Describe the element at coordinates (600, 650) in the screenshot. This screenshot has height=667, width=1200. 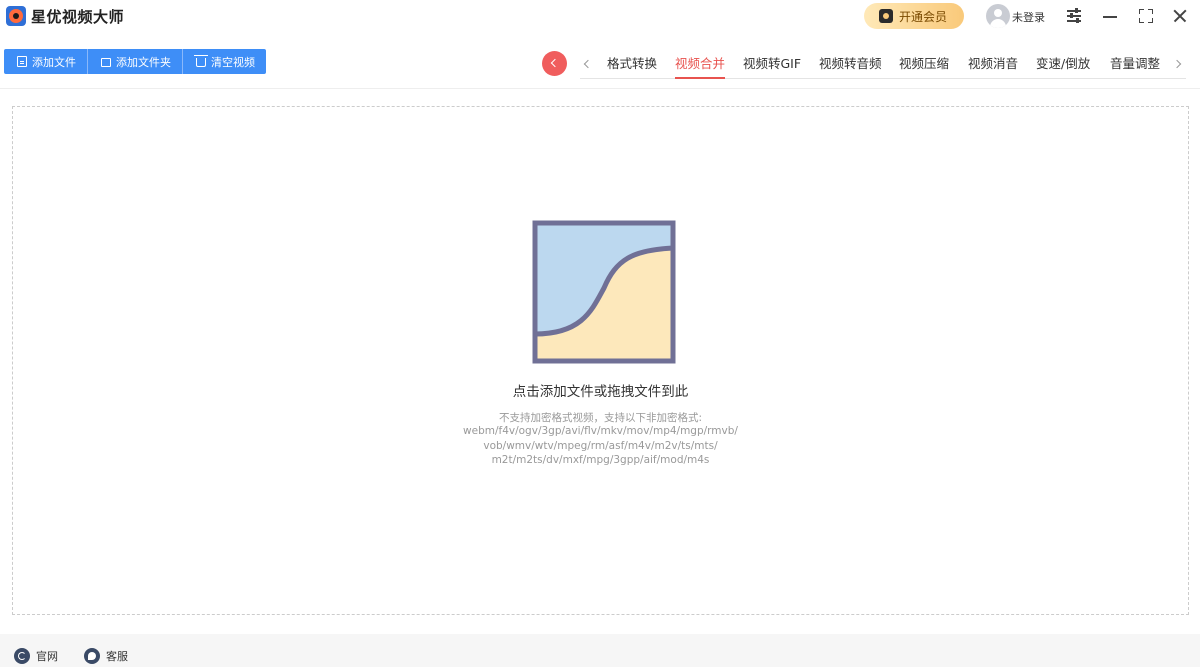
I see `footer-bar: 官网 客服` at that location.